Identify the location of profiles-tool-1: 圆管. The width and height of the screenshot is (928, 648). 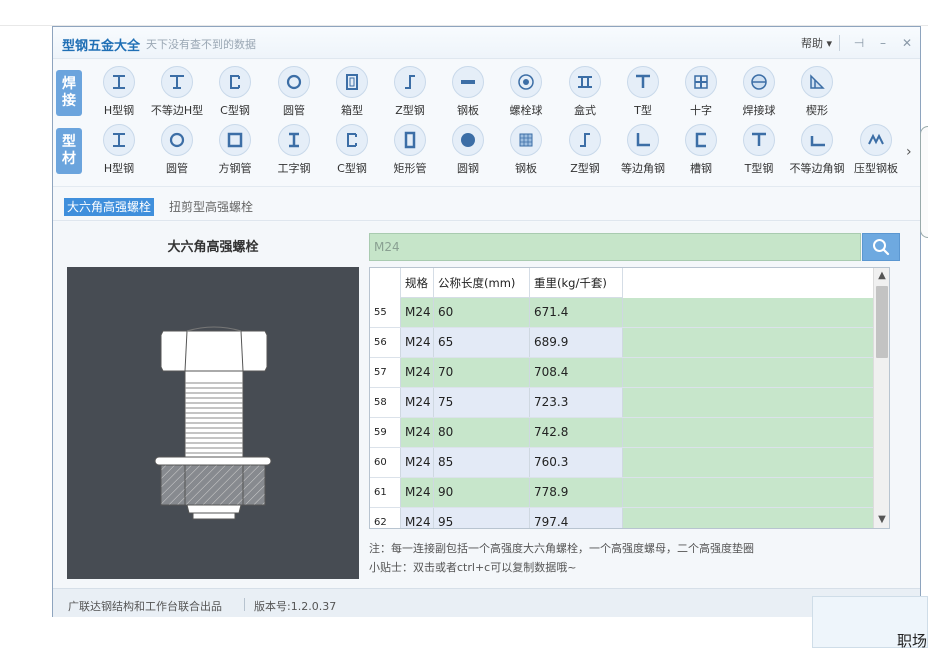
(177, 150).